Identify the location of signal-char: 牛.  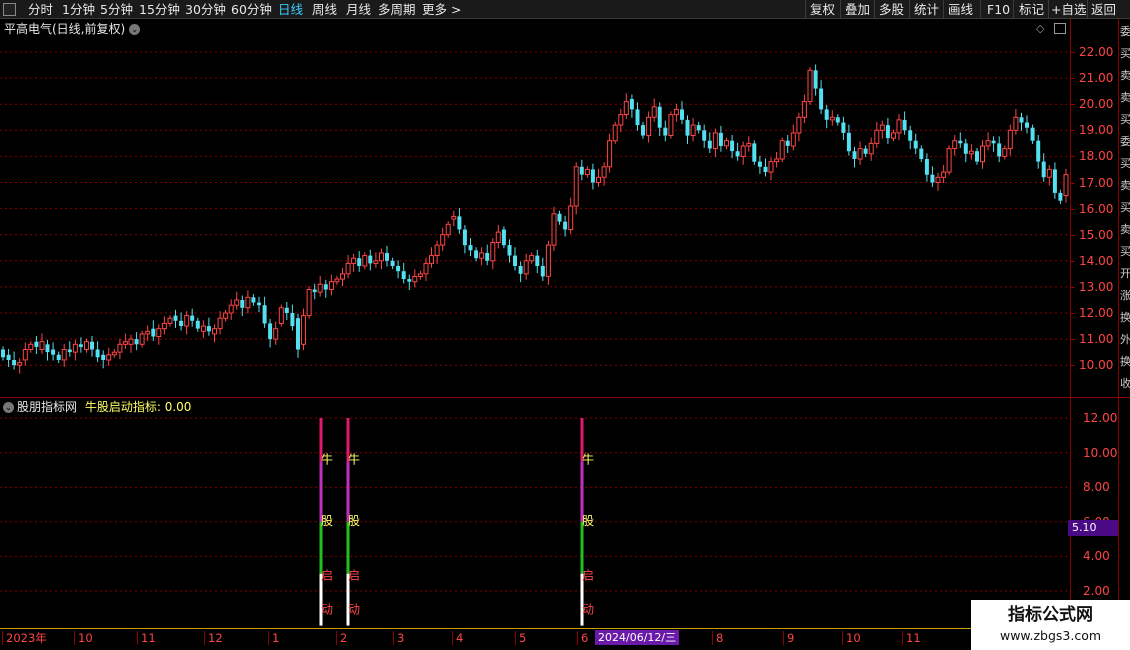
(327, 458).